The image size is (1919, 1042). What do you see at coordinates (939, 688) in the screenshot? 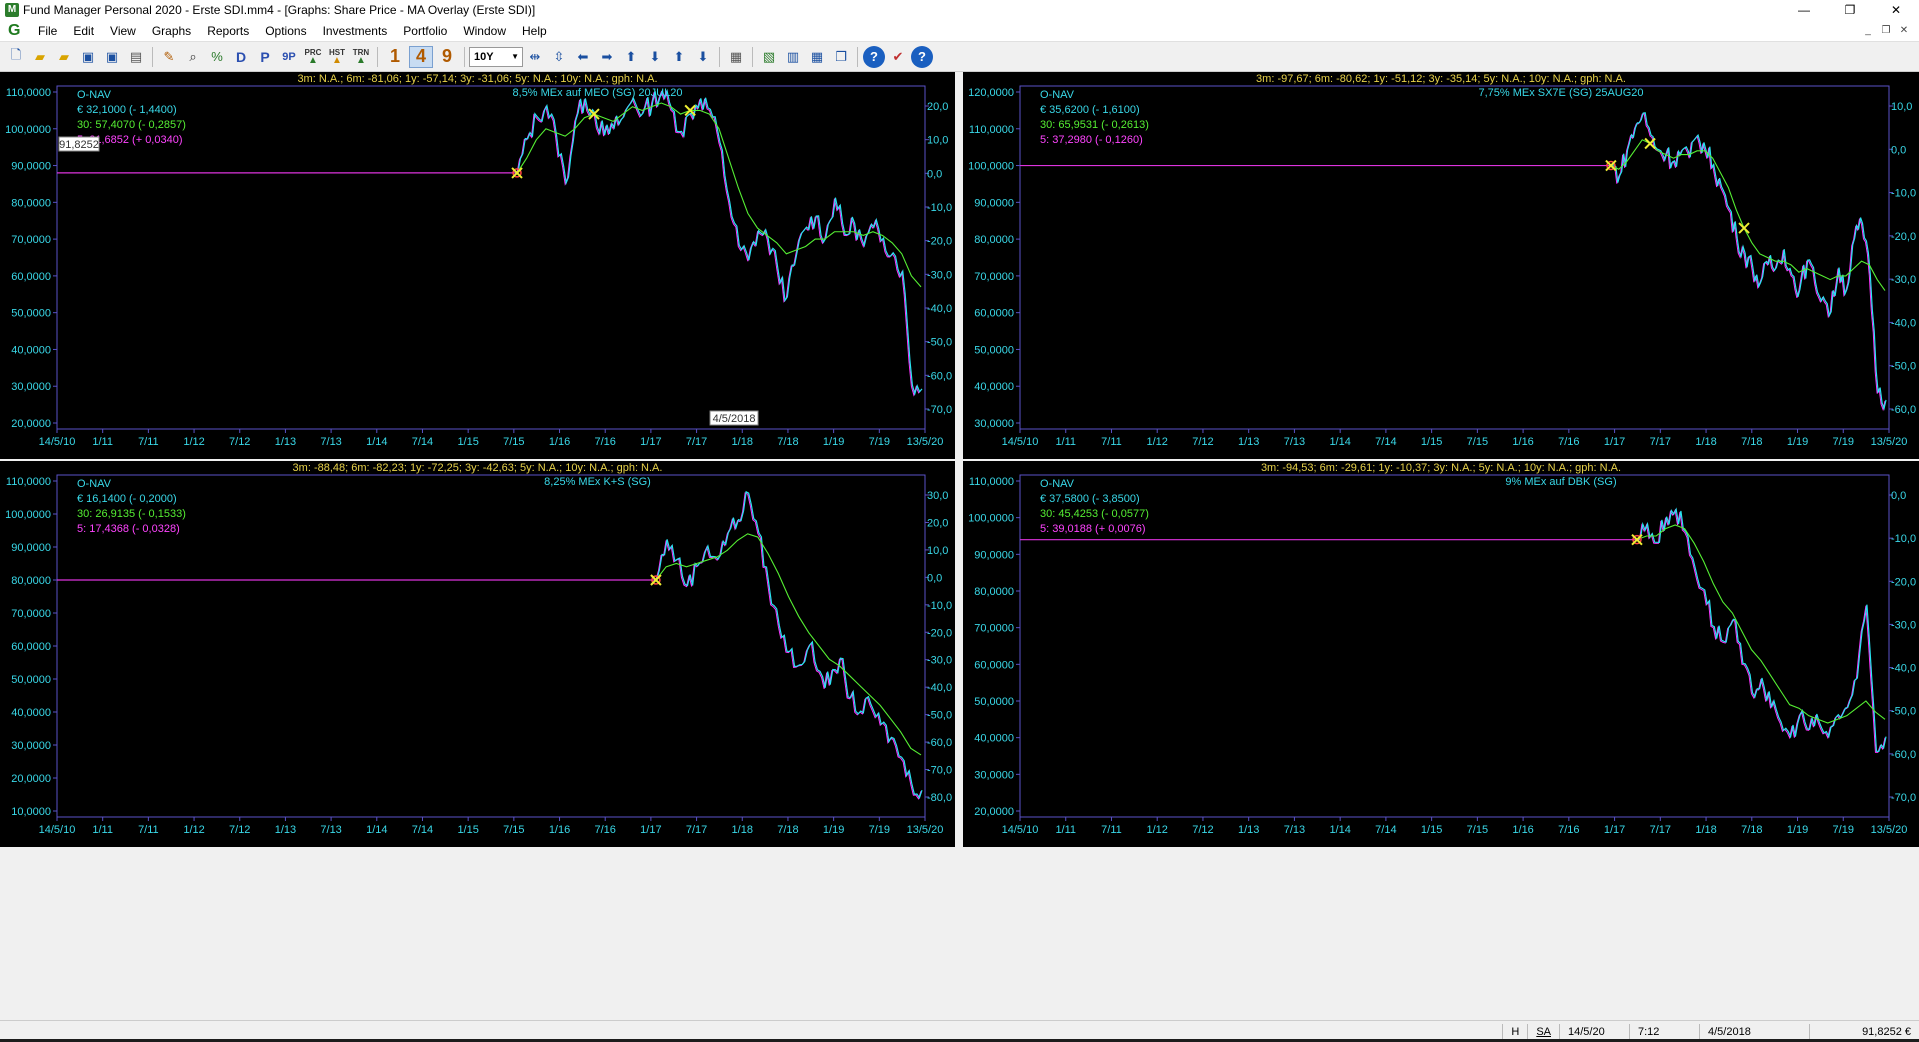
I see `right-axis-label: -40,0` at bounding box center [939, 688].